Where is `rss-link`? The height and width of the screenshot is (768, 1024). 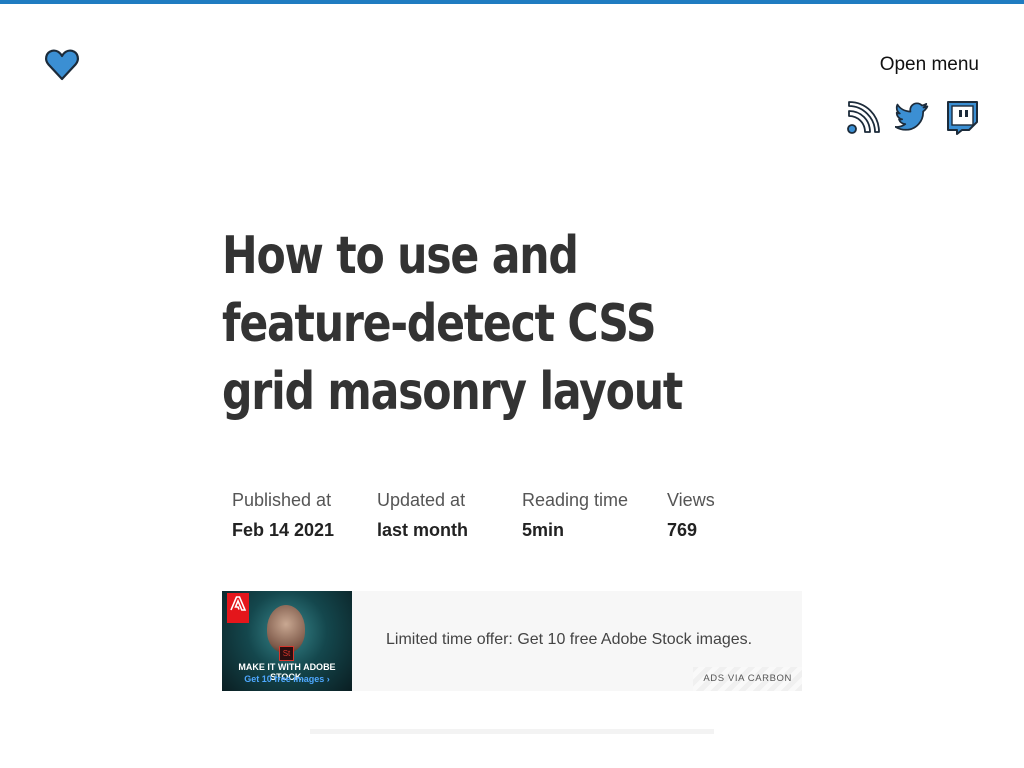 rss-link is located at coordinates (863, 117).